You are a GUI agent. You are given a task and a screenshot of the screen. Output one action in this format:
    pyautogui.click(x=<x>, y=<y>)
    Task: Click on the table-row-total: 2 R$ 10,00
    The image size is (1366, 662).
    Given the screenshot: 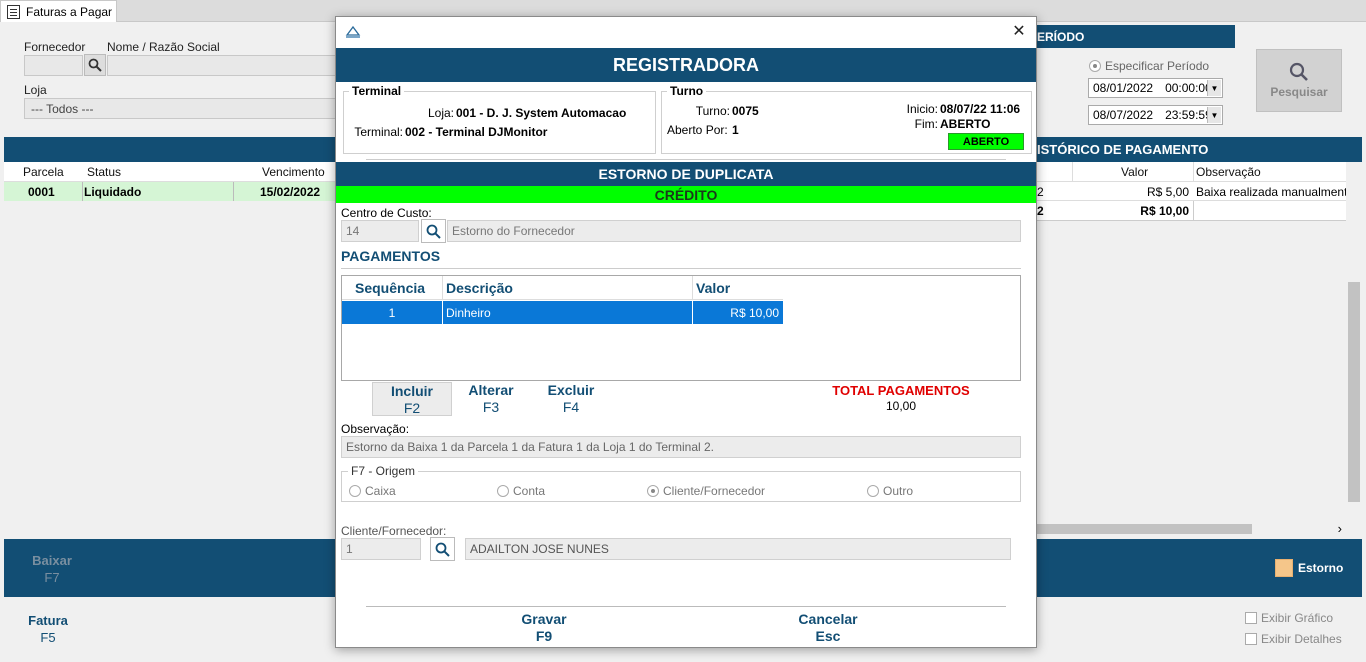 What is the action you would take?
    pyautogui.click(x=1191, y=211)
    